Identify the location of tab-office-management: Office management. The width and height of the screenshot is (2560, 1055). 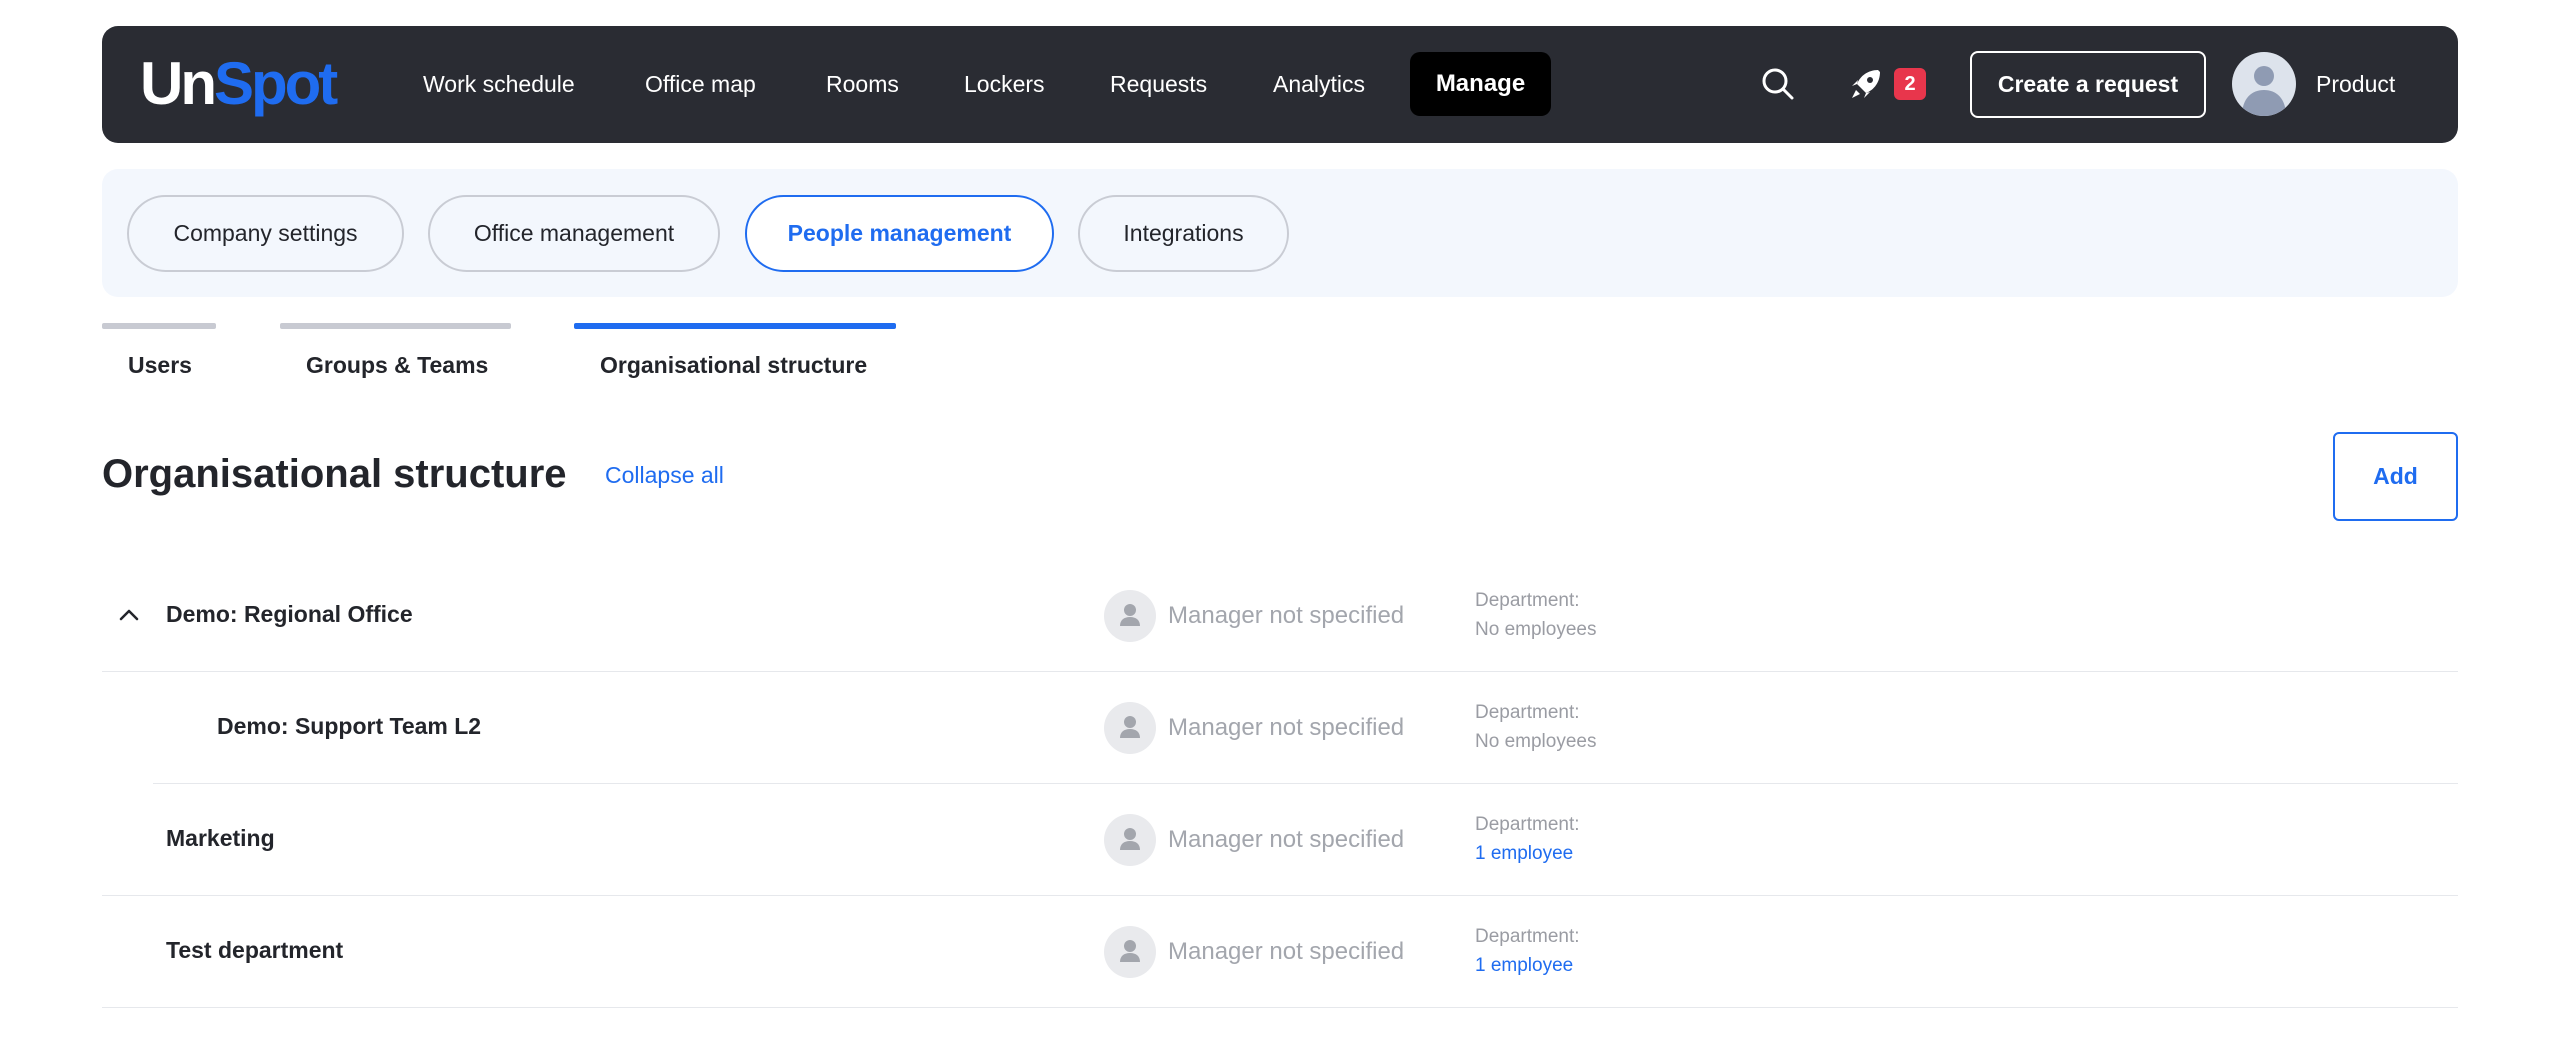
(574, 233).